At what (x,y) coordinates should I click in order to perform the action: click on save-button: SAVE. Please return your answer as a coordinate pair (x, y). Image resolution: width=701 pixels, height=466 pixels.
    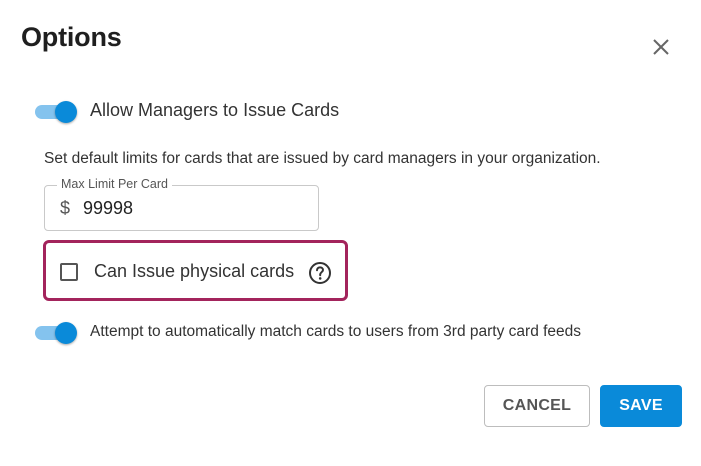
    Looking at the image, I should click on (641, 406).